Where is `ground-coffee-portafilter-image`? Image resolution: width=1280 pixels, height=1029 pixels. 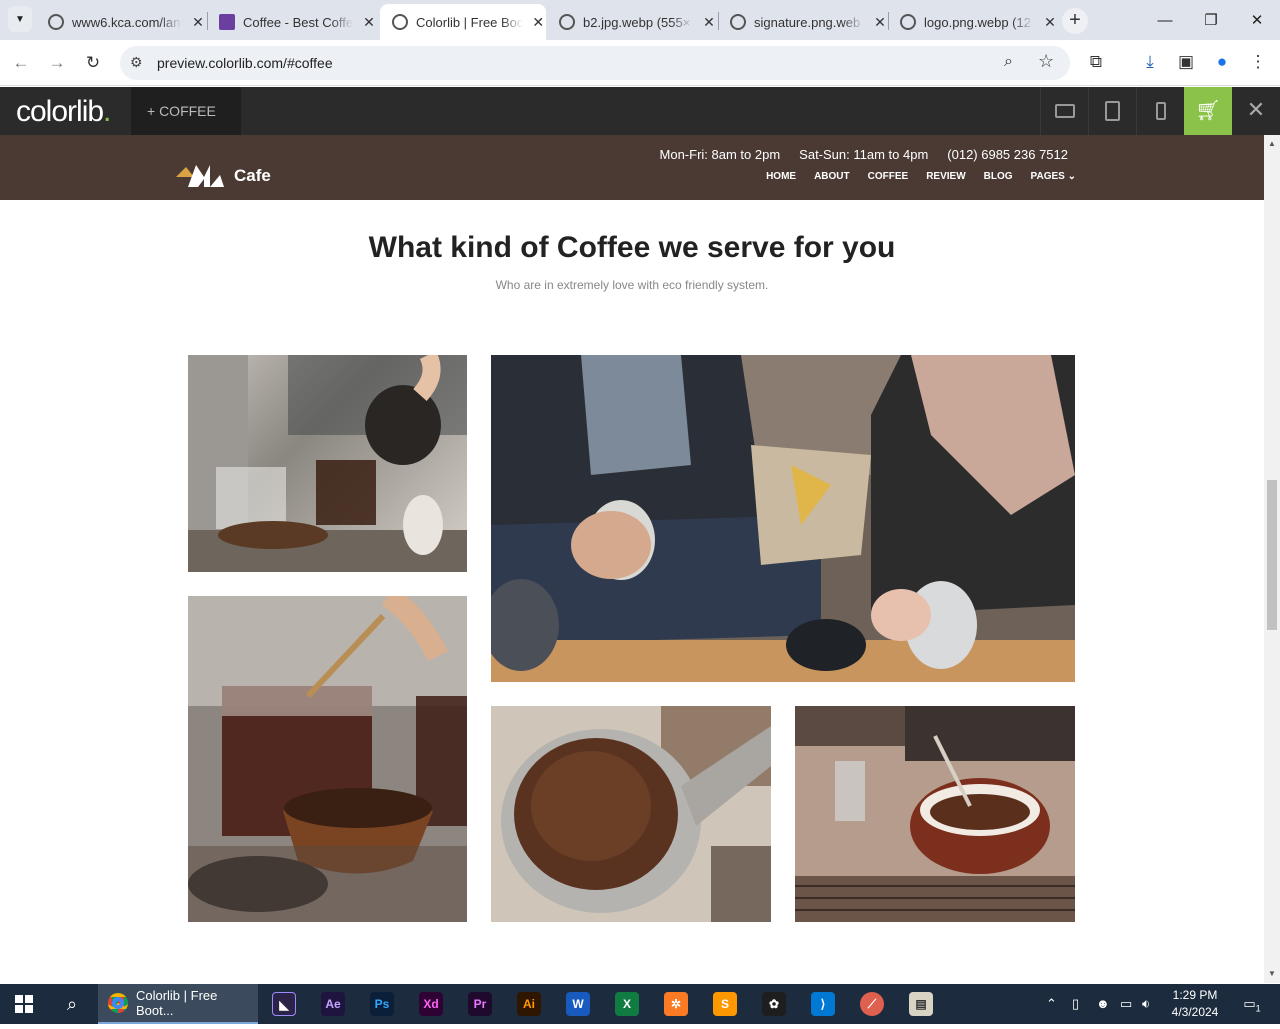 ground-coffee-portafilter-image is located at coordinates (631, 814).